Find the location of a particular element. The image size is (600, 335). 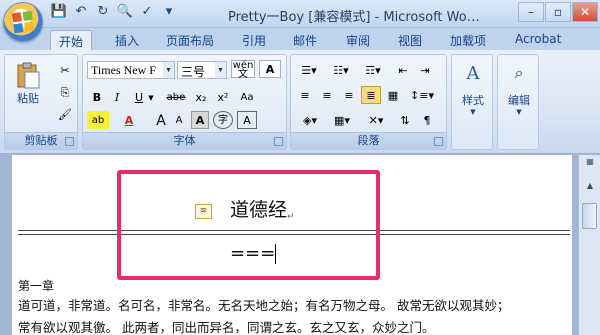

show-marks-icon: ¶ is located at coordinates (427, 120).